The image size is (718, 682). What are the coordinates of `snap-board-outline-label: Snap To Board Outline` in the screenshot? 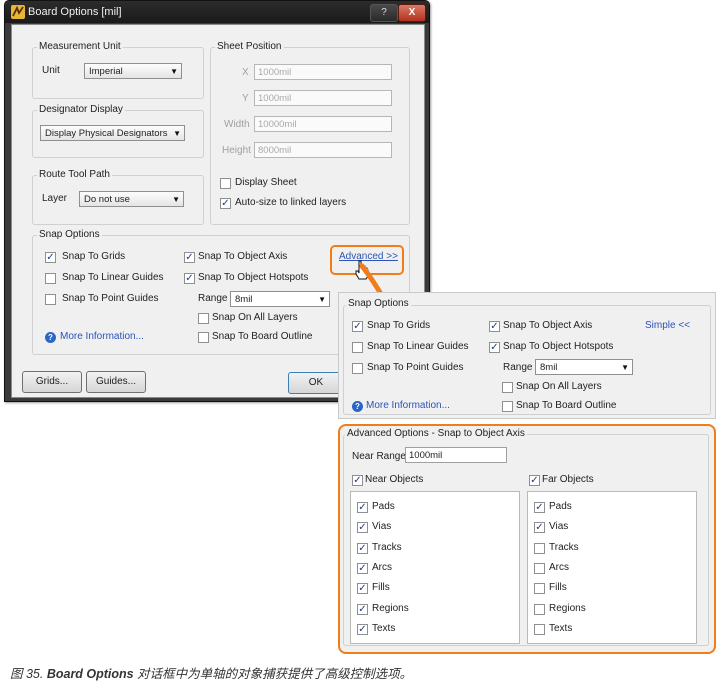 It's located at (262, 336).